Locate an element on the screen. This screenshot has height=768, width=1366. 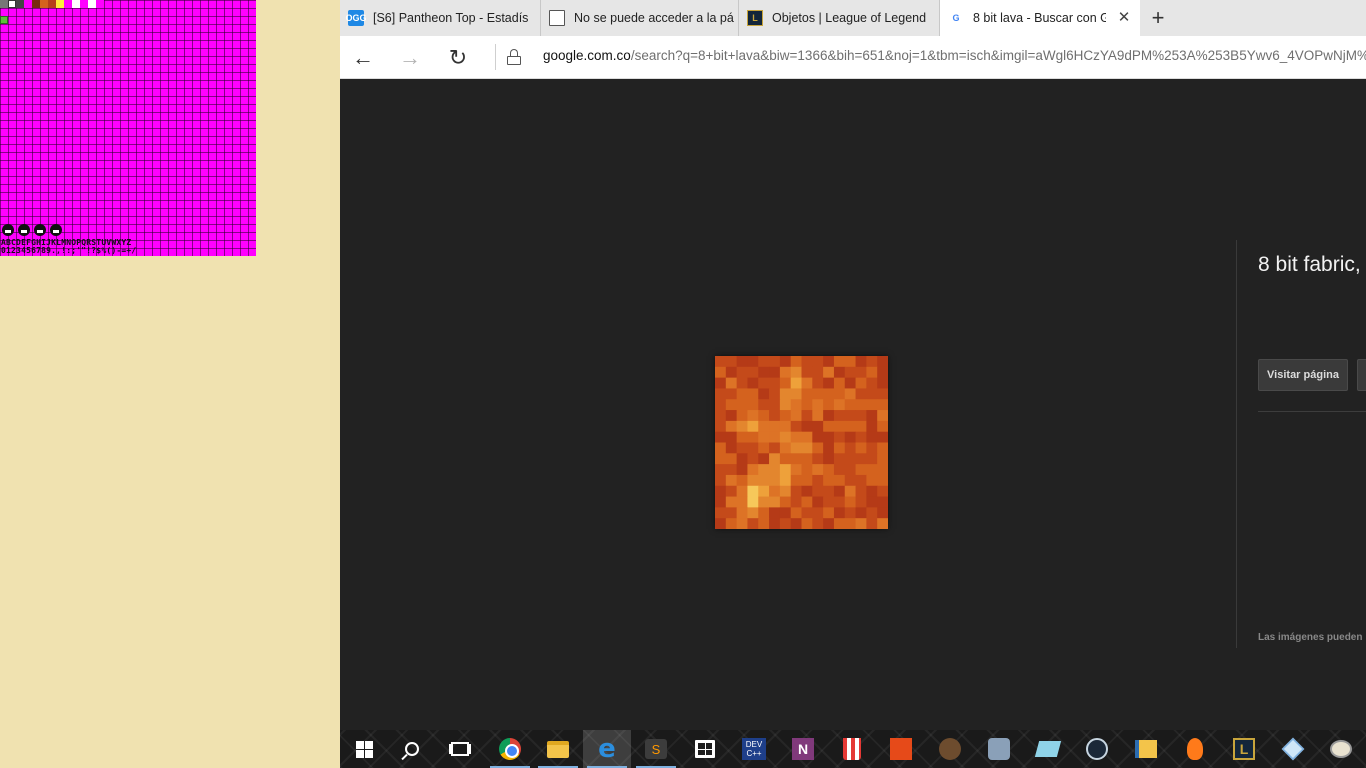
taskbar-popcorn is located at coordinates (852, 749).